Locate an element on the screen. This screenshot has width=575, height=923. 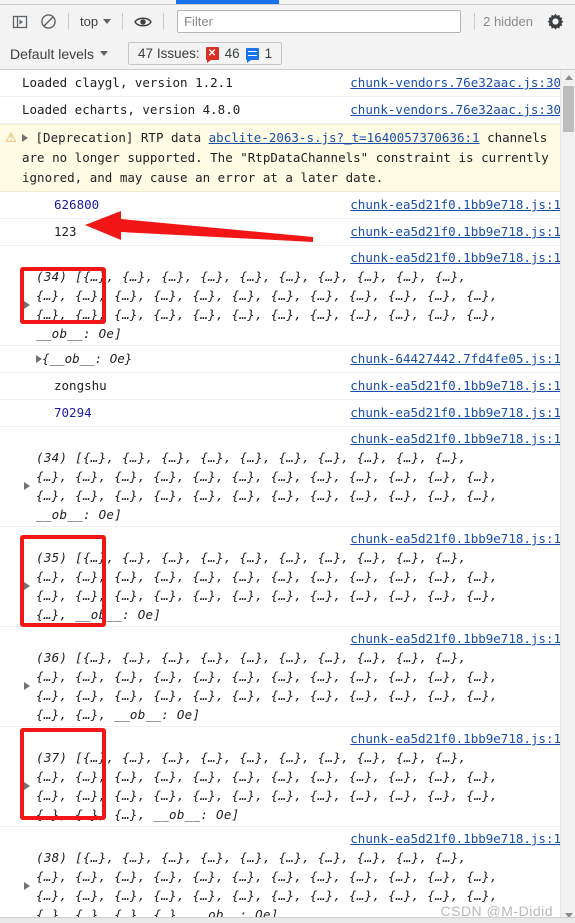
console-scrollbar is located at coordinates (567, 496).